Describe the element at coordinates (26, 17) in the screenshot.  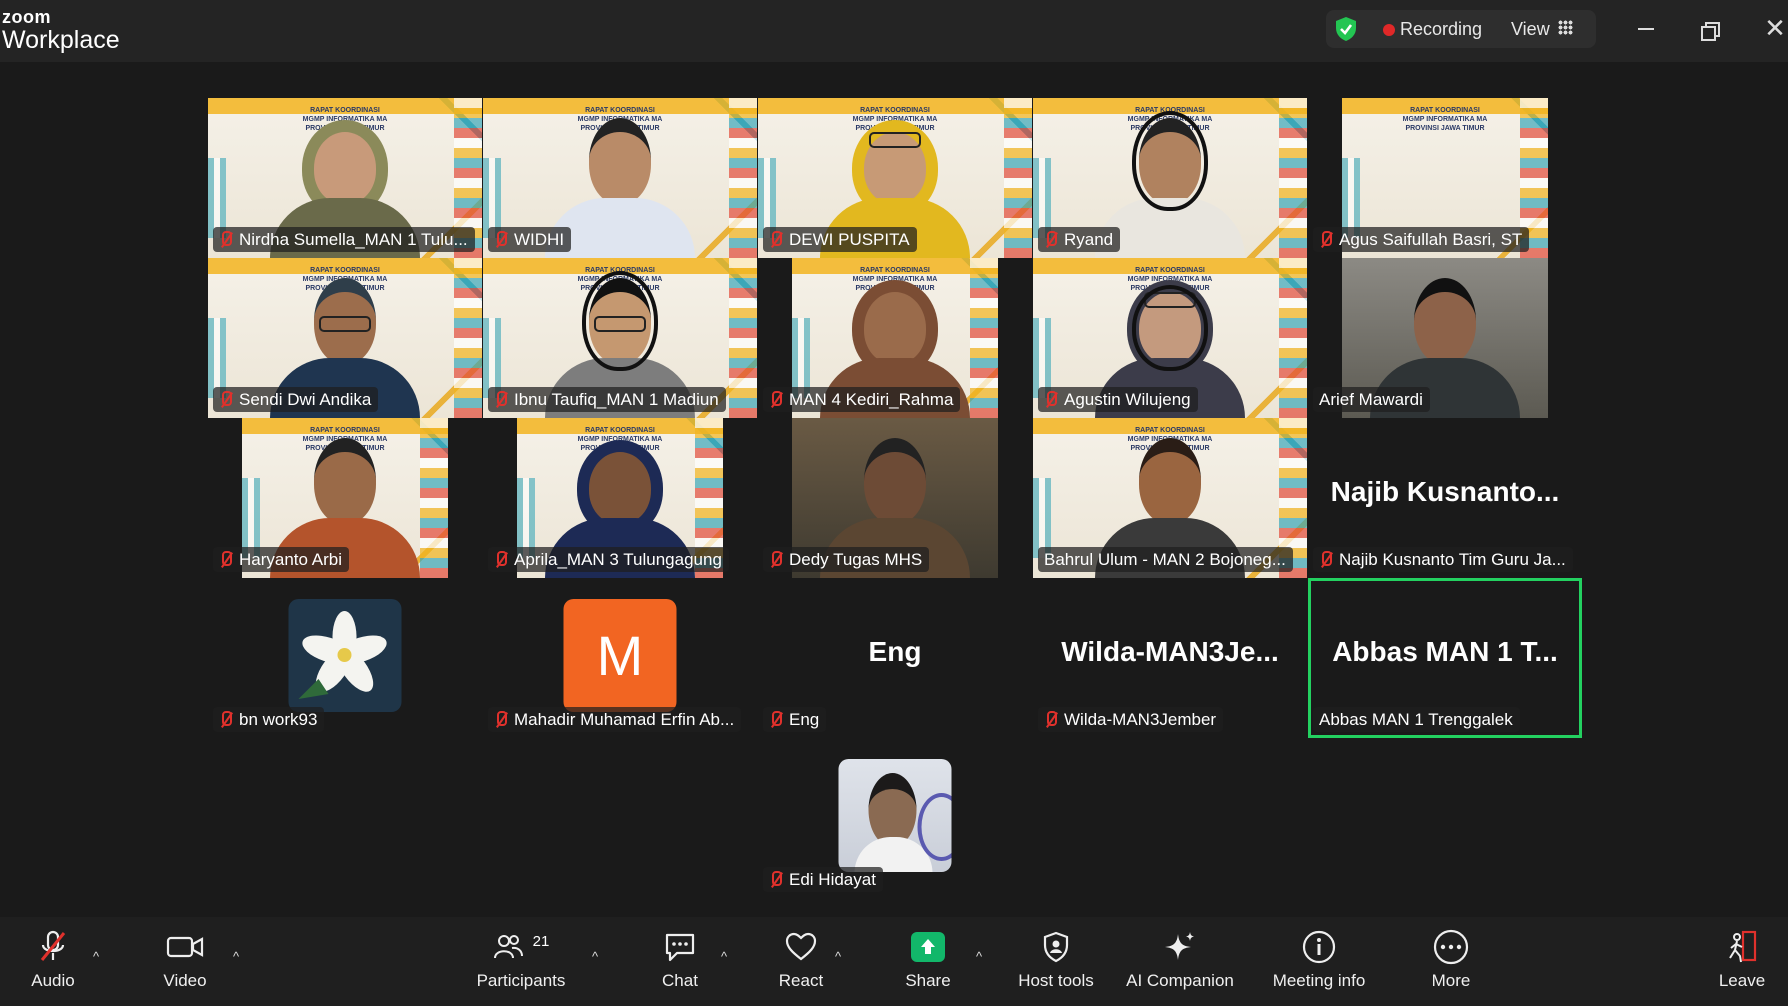
I see `brand-small: zoom` at that location.